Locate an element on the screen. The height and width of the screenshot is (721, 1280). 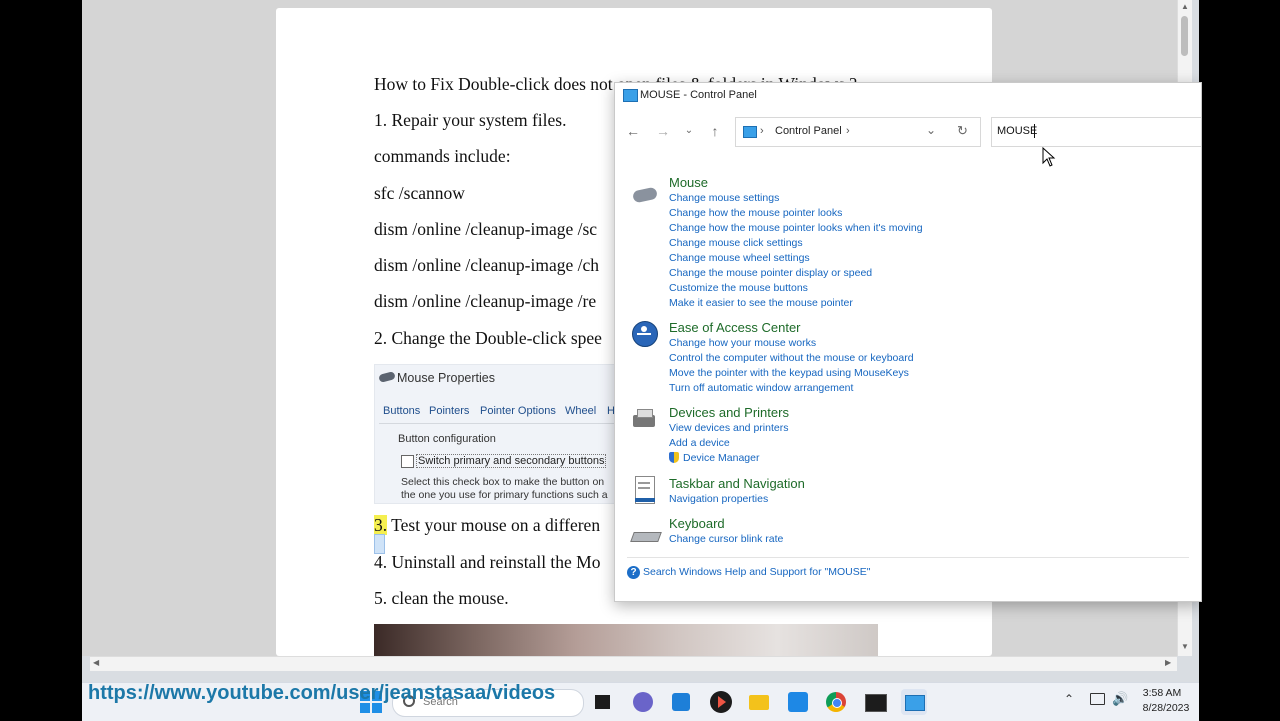
link-add-device: Add a device is located at coordinates (699, 443).